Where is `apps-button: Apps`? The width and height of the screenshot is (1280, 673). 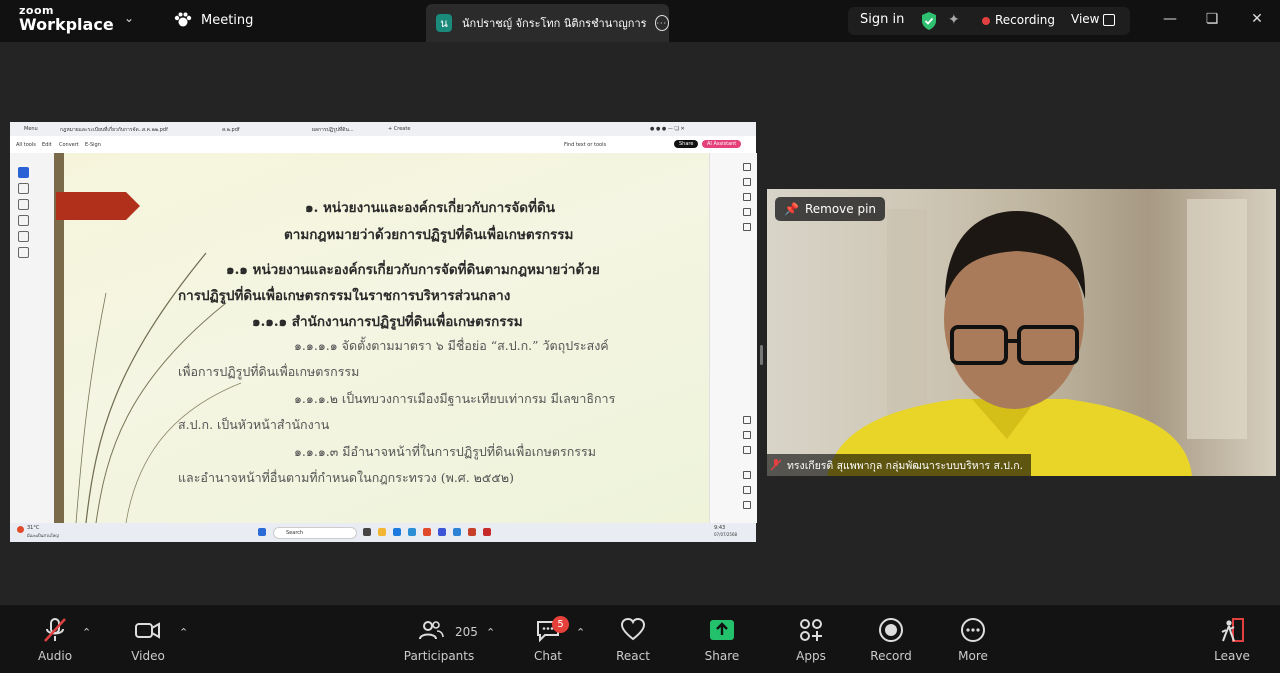 apps-button: Apps is located at coordinates (811, 640).